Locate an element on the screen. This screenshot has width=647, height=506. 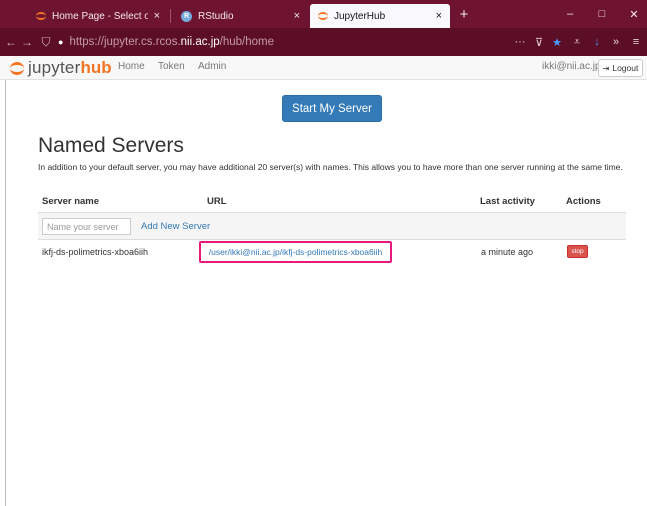
add-new-server-button: Add New Server is located at coordinates (175, 226).